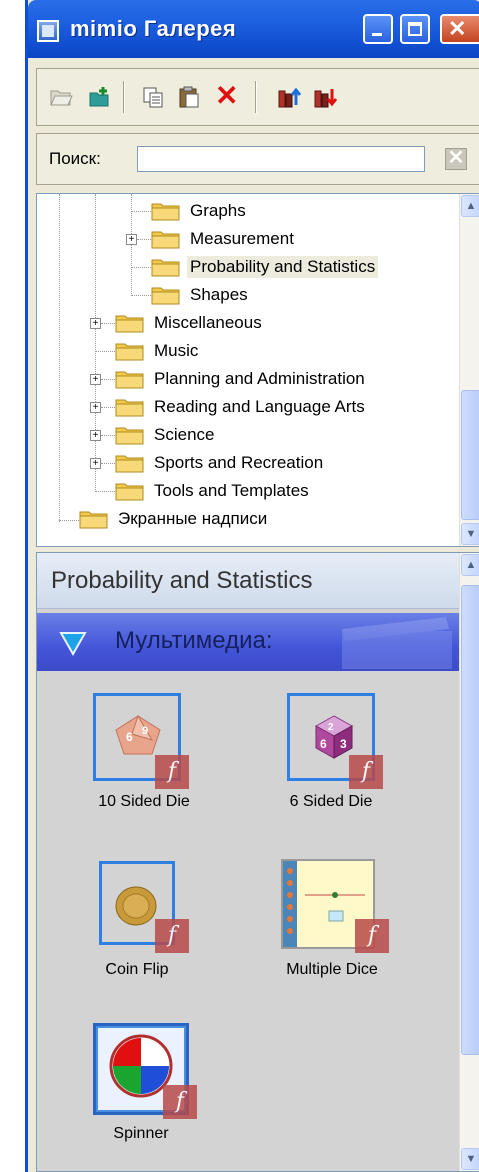 This screenshot has width=479, height=1172. I want to click on tree-item-shapes: Shapes, so click(201, 295).